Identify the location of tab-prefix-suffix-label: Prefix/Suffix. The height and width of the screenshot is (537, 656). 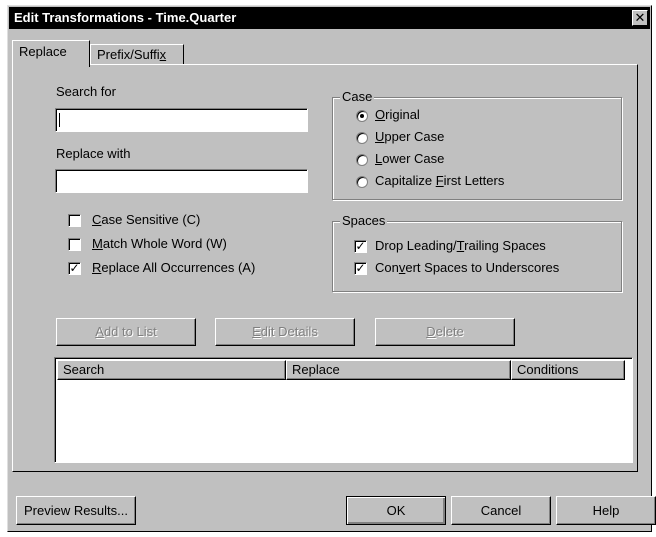
(132, 54).